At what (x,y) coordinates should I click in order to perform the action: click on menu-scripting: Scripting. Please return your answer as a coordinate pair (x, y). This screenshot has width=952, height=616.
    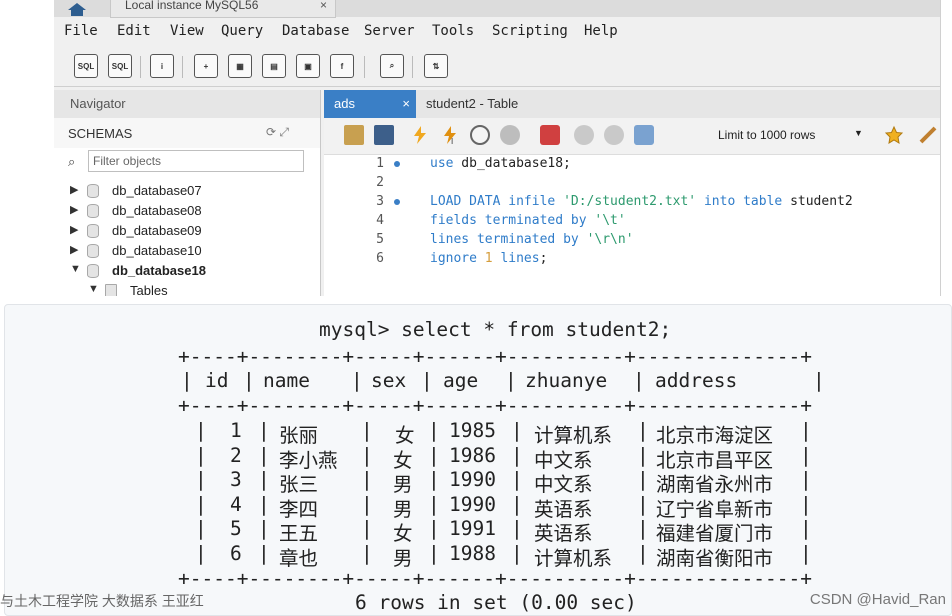
    Looking at the image, I should click on (530, 31).